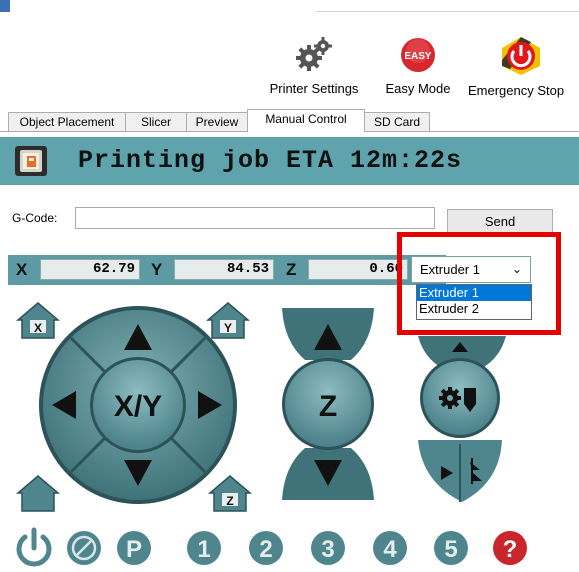 Image resolution: width=579 pixels, height=572 pixels. What do you see at coordinates (270, 160) in the screenshot?
I see `status-text: Printing job ETA 12m:22s` at bounding box center [270, 160].